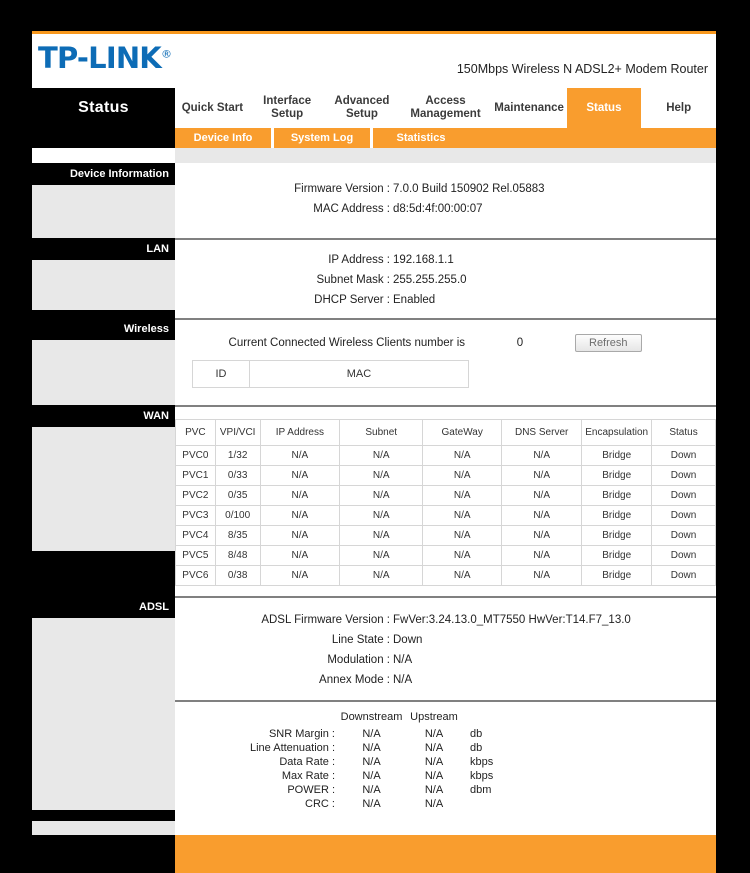  I want to click on sub-tabs: Device Info System Log Statistics, so click(445, 138).